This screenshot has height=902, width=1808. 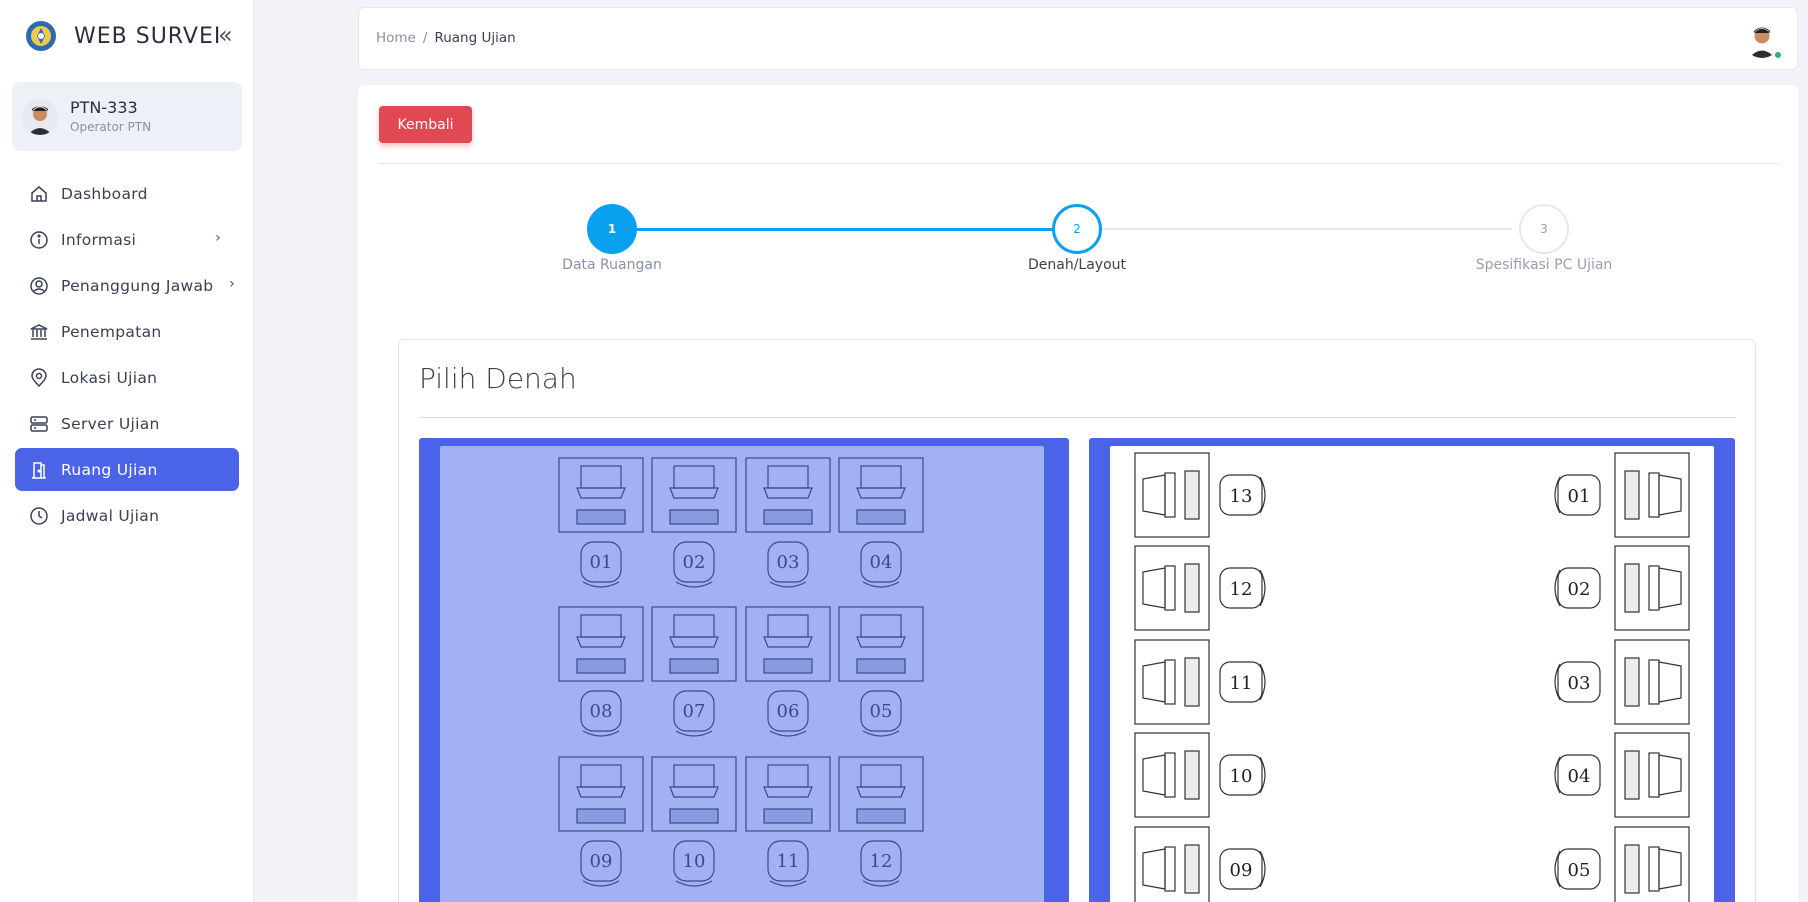 I want to click on sidebar-item-ruang-ujian: Ruang Ujian, so click(x=127, y=469).